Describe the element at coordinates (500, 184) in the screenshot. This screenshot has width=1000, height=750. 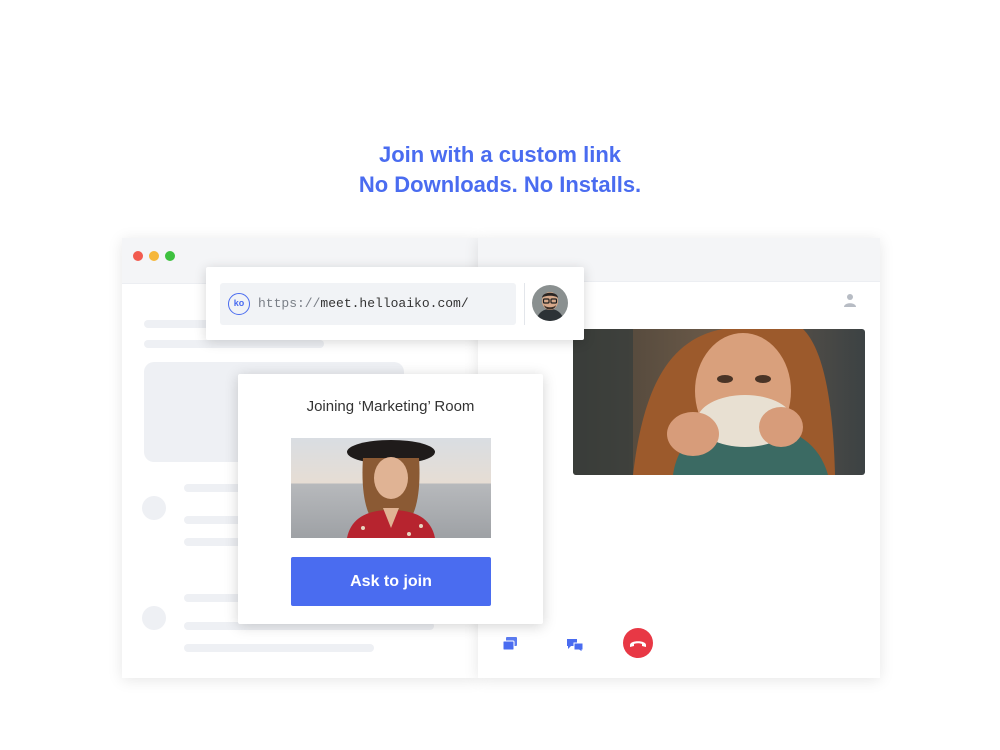
I see `headline-line-2: No Downloads. No Installs.` at that location.